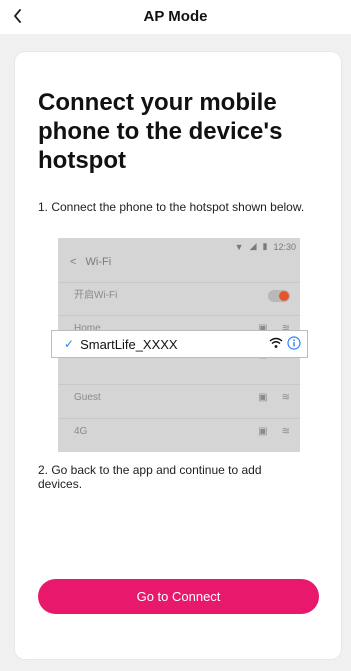  What do you see at coordinates (253, 246) in the screenshot?
I see `cell-signal-icon: ◢` at bounding box center [253, 246].